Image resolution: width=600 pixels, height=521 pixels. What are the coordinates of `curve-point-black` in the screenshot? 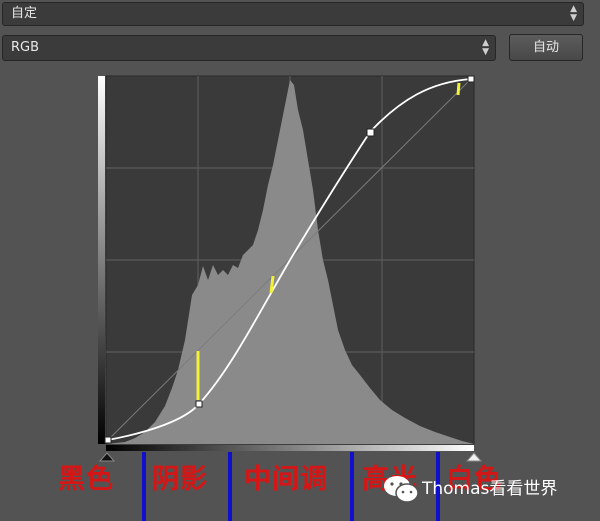 It's located at (108, 440).